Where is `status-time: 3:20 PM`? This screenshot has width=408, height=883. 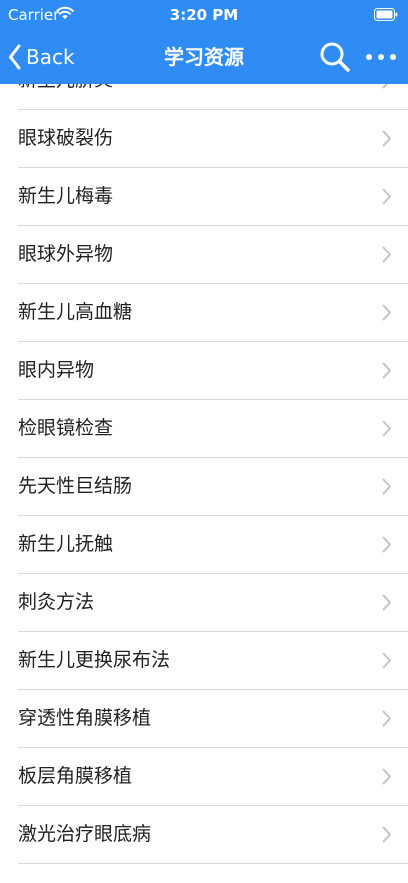 status-time: 3:20 PM is located at coordinates (204, 15).